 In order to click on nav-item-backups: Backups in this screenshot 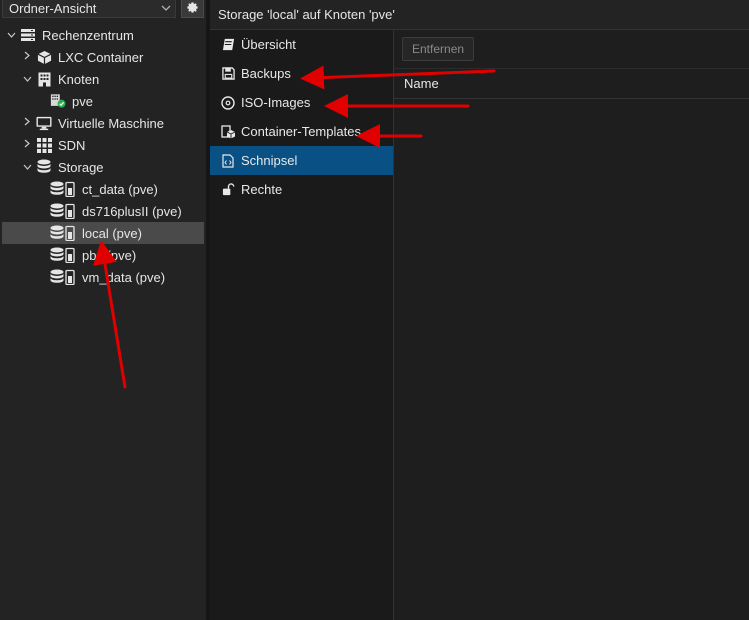, I will do `click(301, 73)`.